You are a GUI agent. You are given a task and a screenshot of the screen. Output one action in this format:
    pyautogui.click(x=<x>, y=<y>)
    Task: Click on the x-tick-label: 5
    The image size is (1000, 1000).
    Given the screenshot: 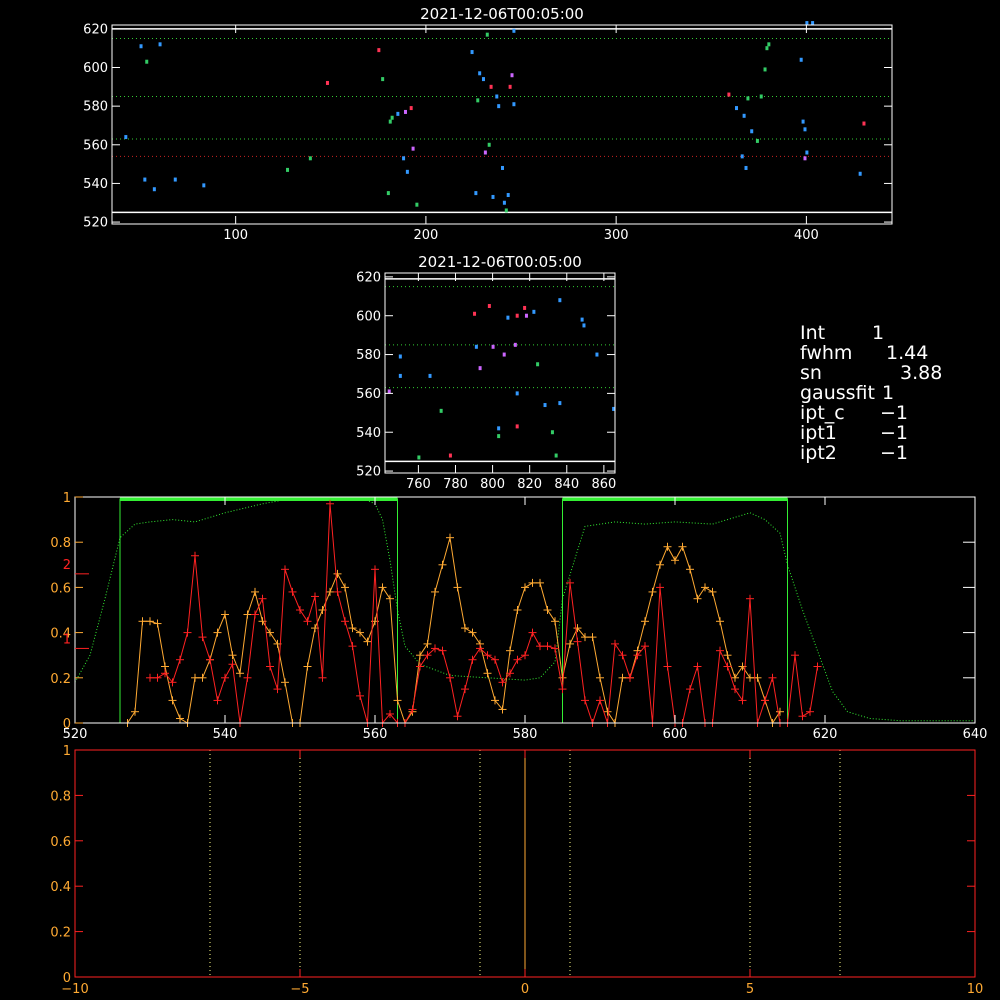 What is the action you would take?
    pyautogui.click(x=750, y=989)
    